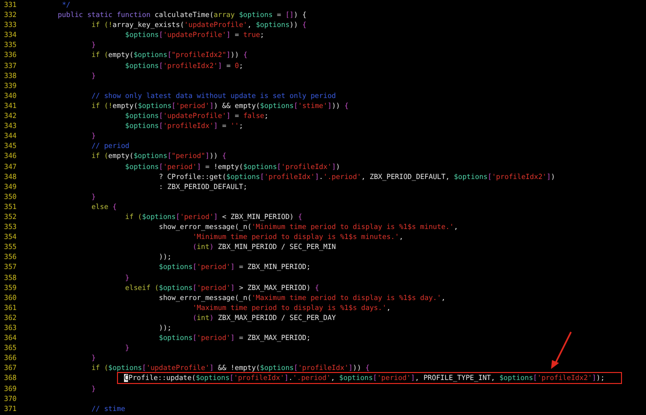  What do you see at coordinates (561, 350) in the screenshot?
I see `annotation-arrow` at bounding box center [561, 350].